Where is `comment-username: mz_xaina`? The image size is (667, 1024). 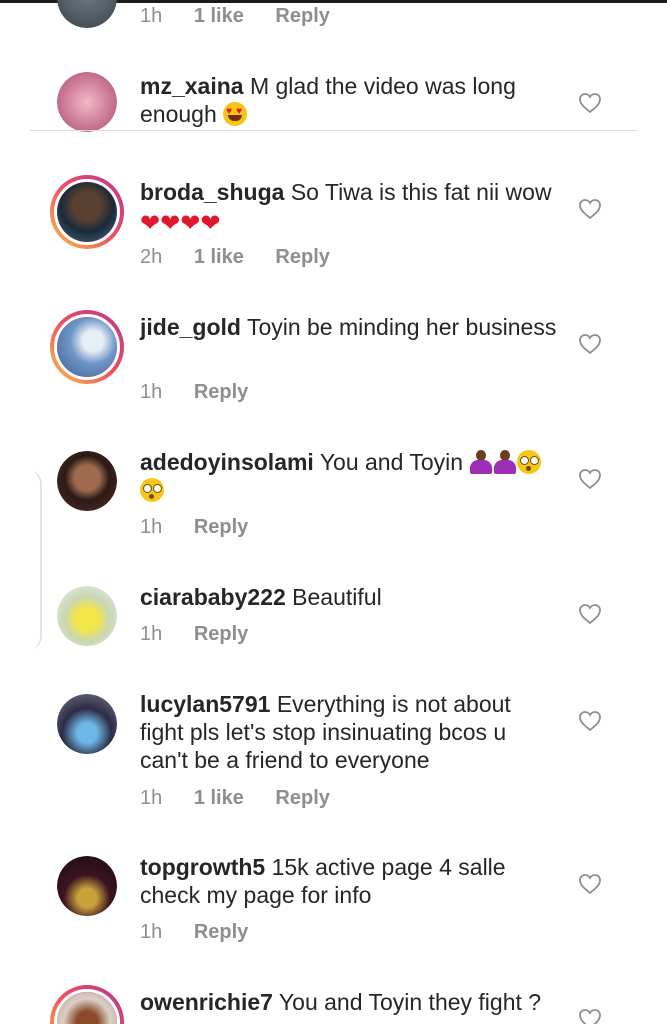 comment-username: mz_xaina is located at coordinates (192, 86).